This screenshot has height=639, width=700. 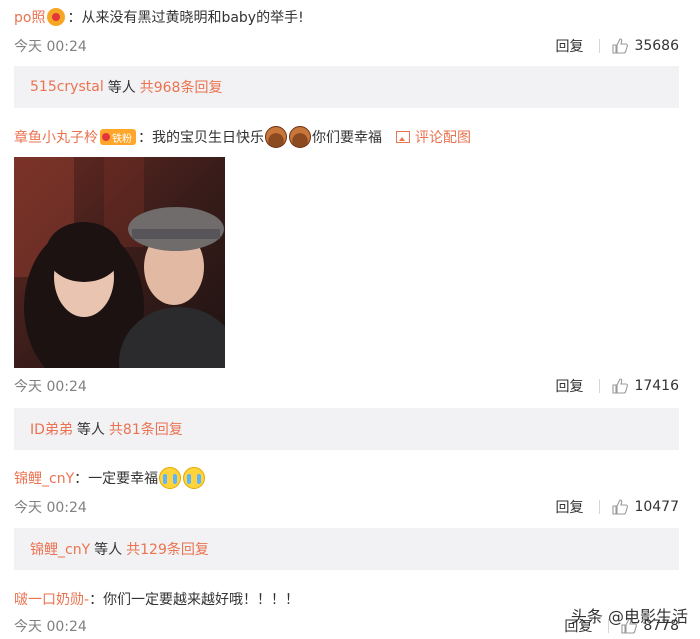 I want to click on subreply-user: 515crystal, so click(x=67, y=87).